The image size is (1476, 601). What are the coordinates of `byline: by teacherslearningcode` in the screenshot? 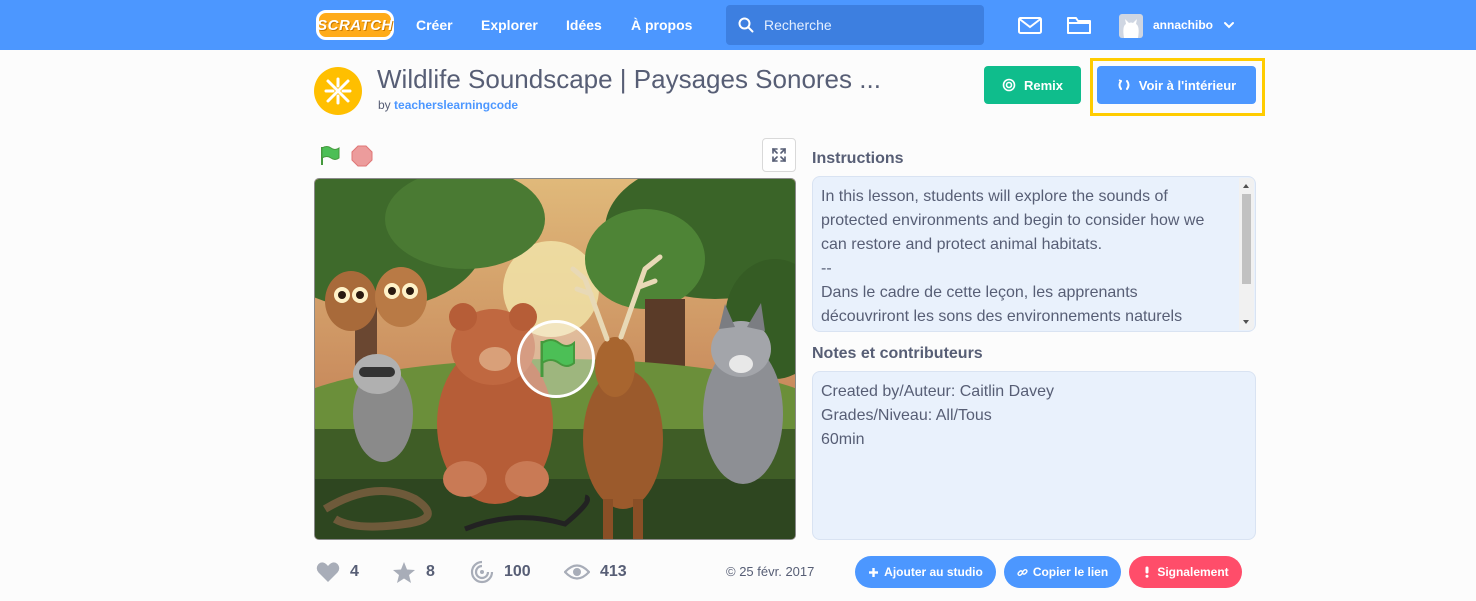 It's located at (448, 105).